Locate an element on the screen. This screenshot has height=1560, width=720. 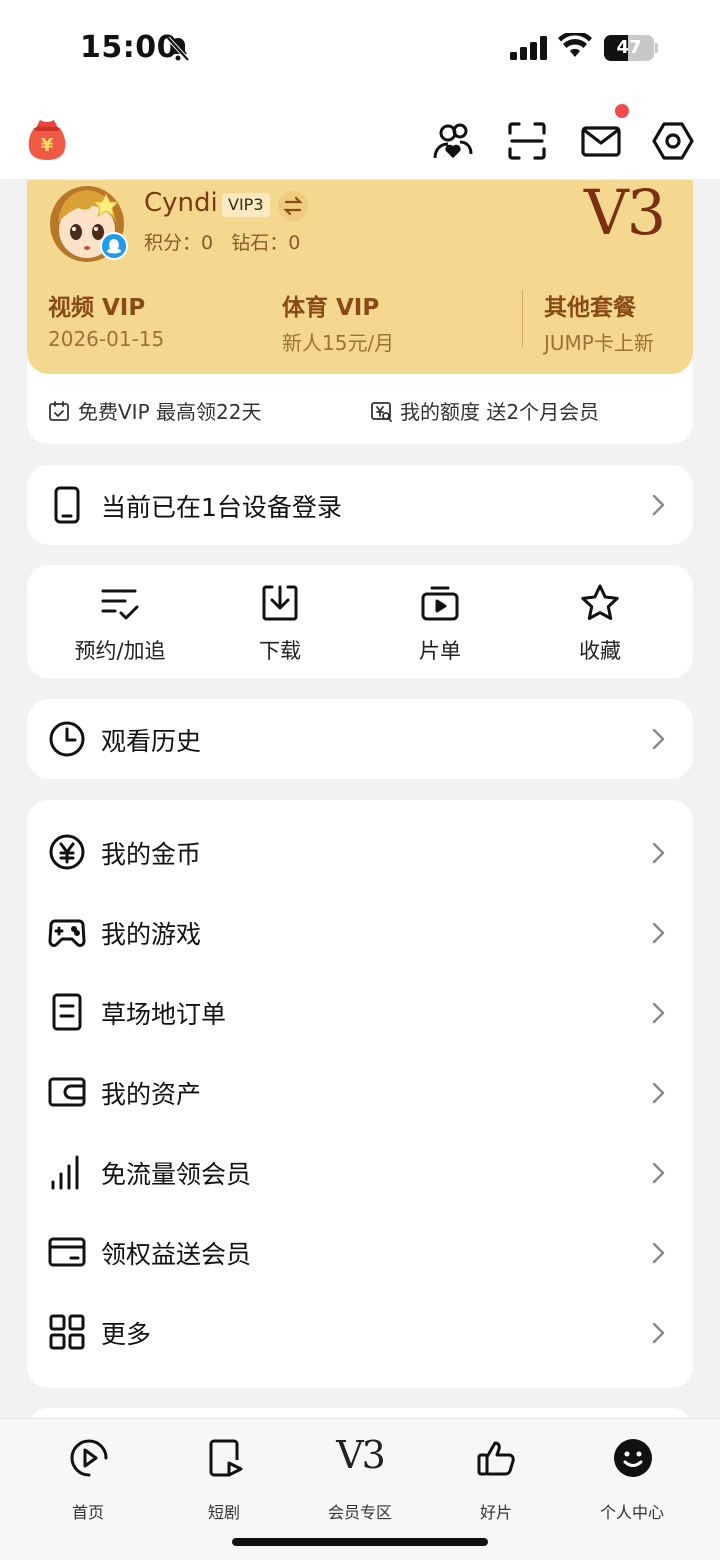
promo-free-vip-label: 免费VIP 最高领22天 is located at coordinates (170, 412).